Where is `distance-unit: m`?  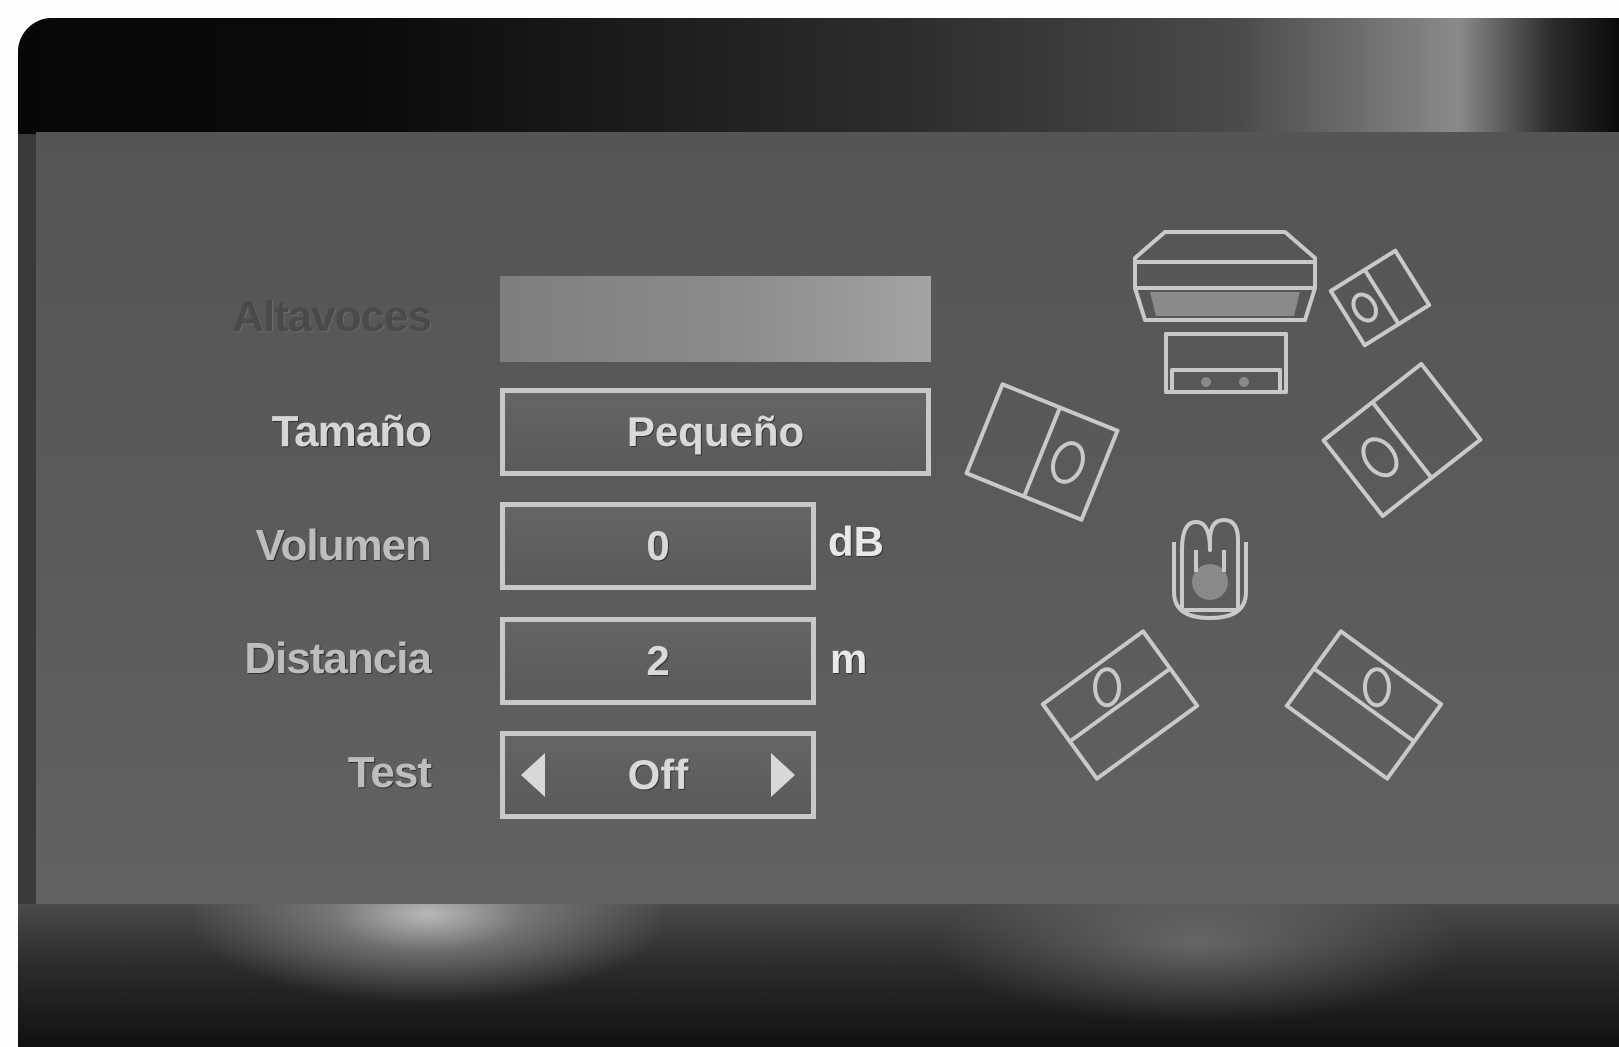
distance-unit: m is located at coordinates (849, 658).